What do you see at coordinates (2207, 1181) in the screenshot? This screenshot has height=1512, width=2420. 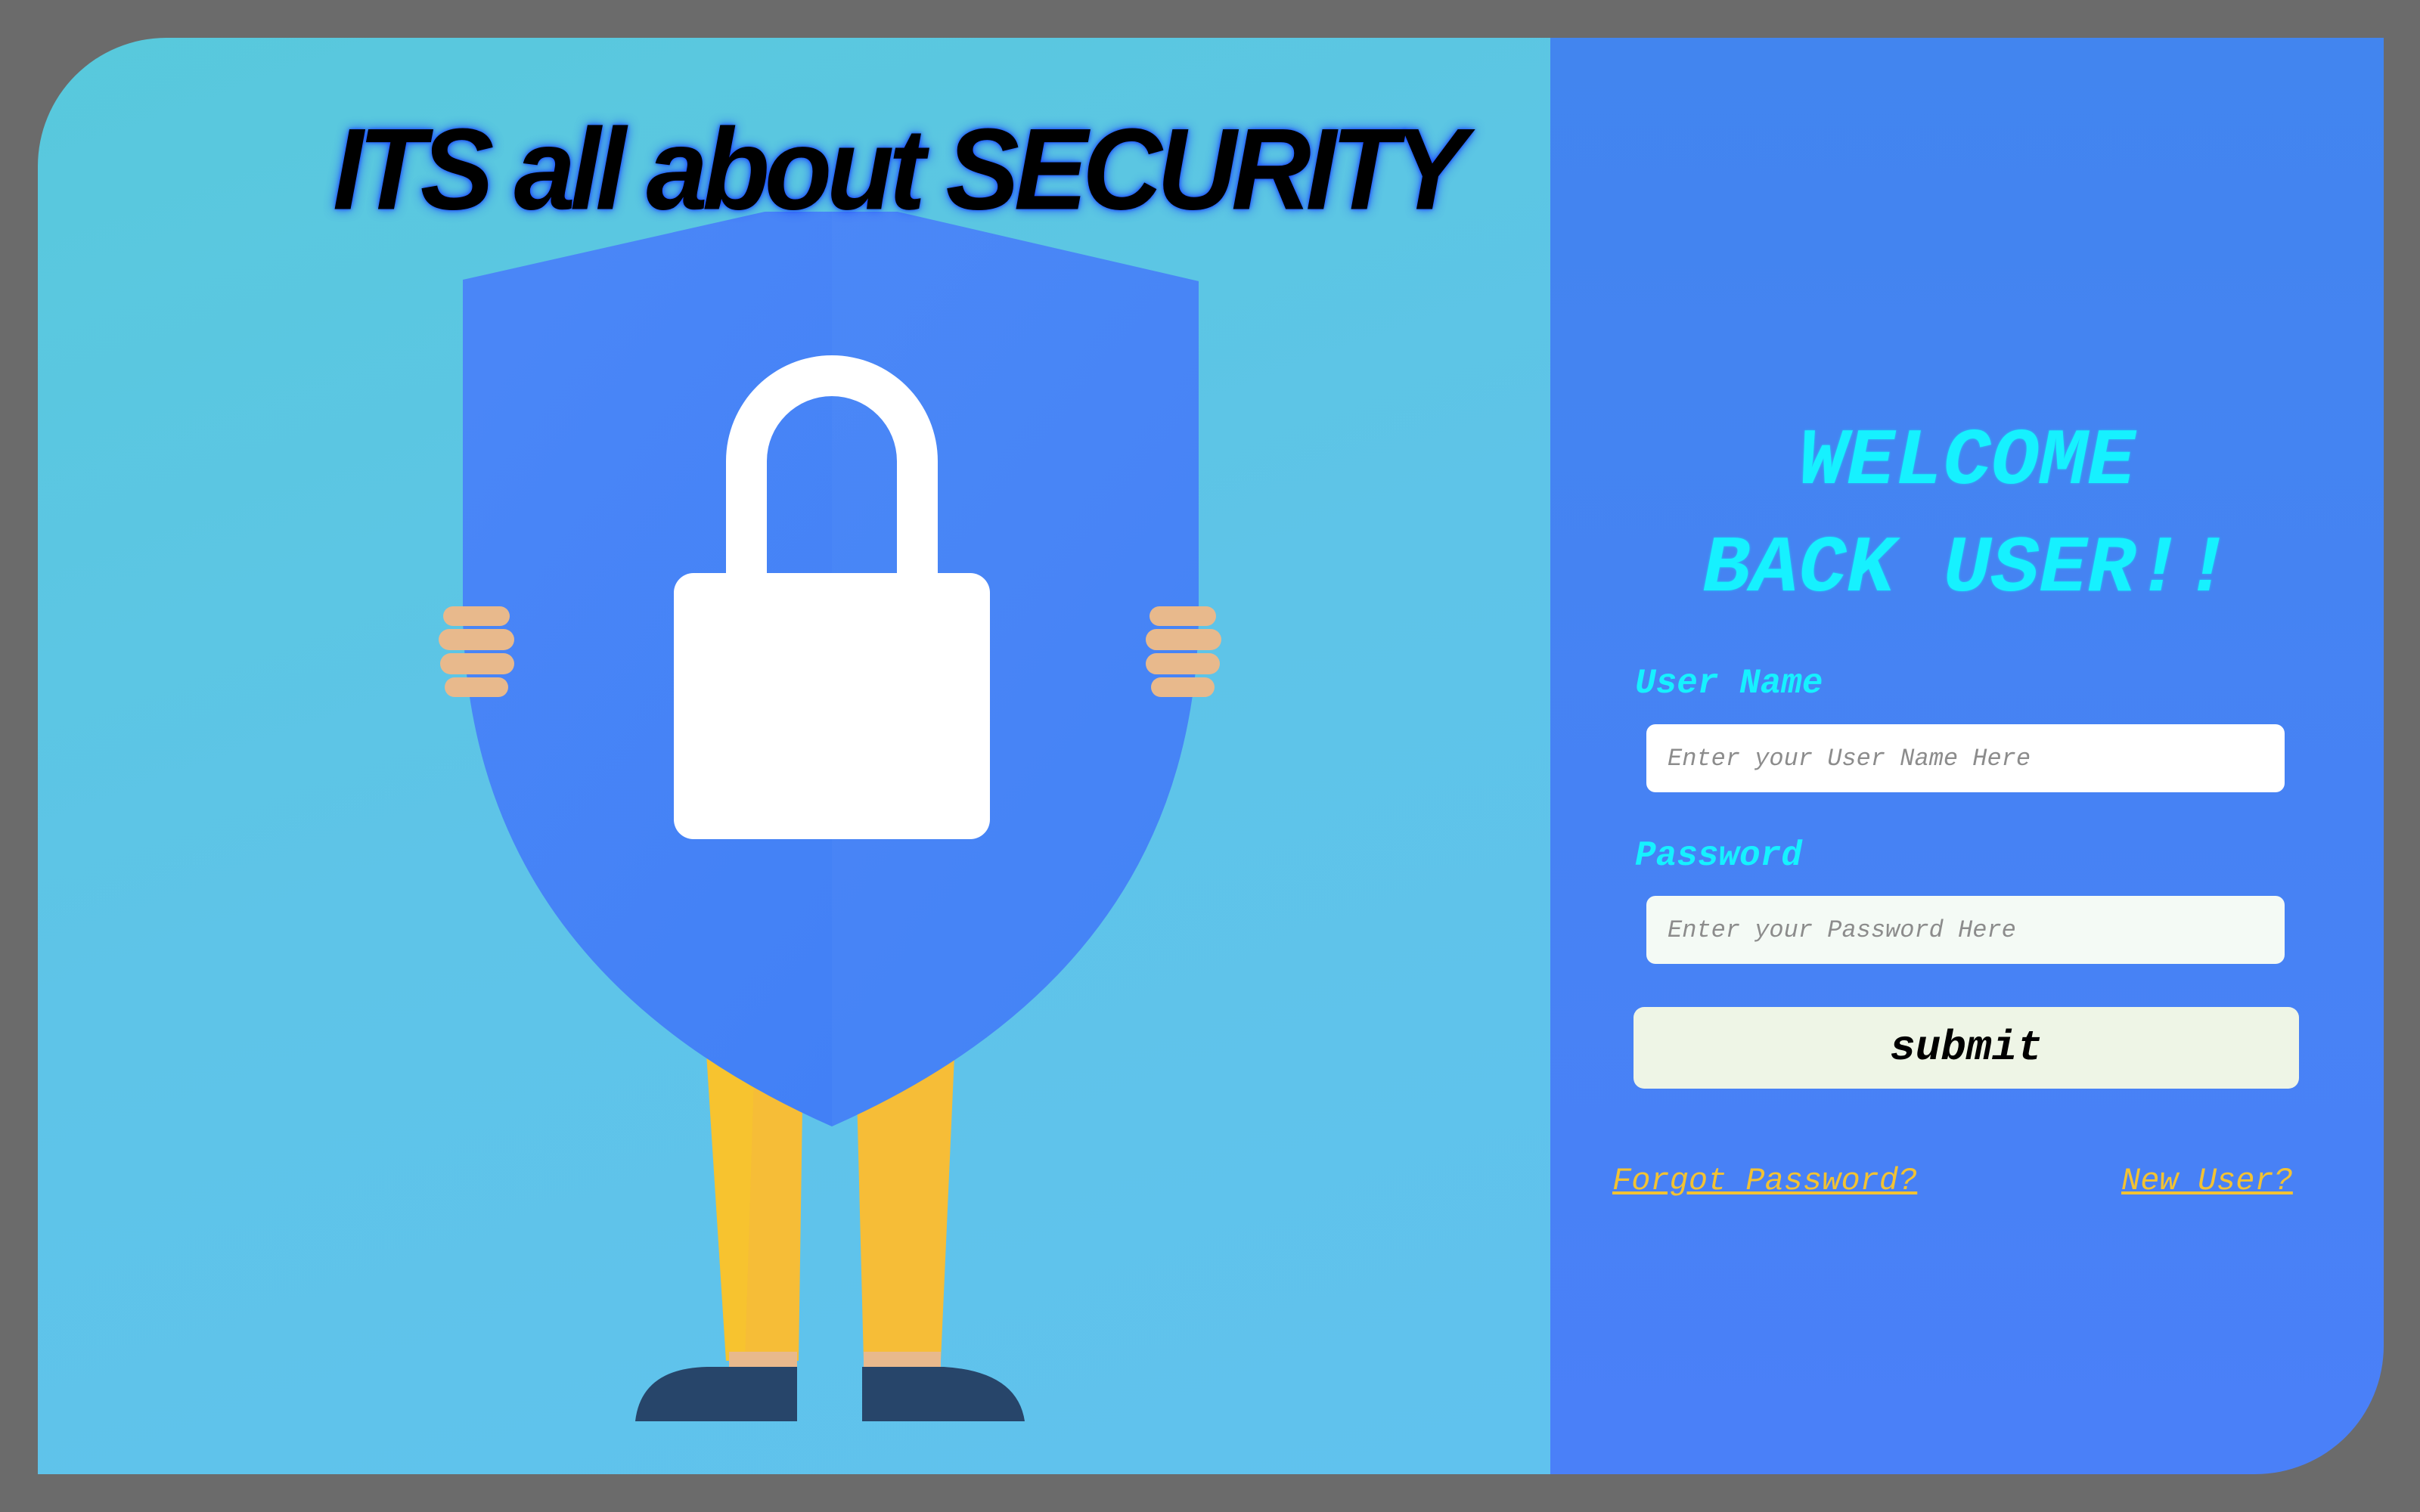 I see `new-user-link: New User?` at bounding box center [2207, 1181].